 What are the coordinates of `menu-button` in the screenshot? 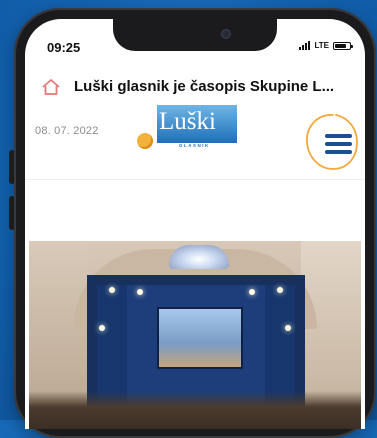 It's located at (332, 142).